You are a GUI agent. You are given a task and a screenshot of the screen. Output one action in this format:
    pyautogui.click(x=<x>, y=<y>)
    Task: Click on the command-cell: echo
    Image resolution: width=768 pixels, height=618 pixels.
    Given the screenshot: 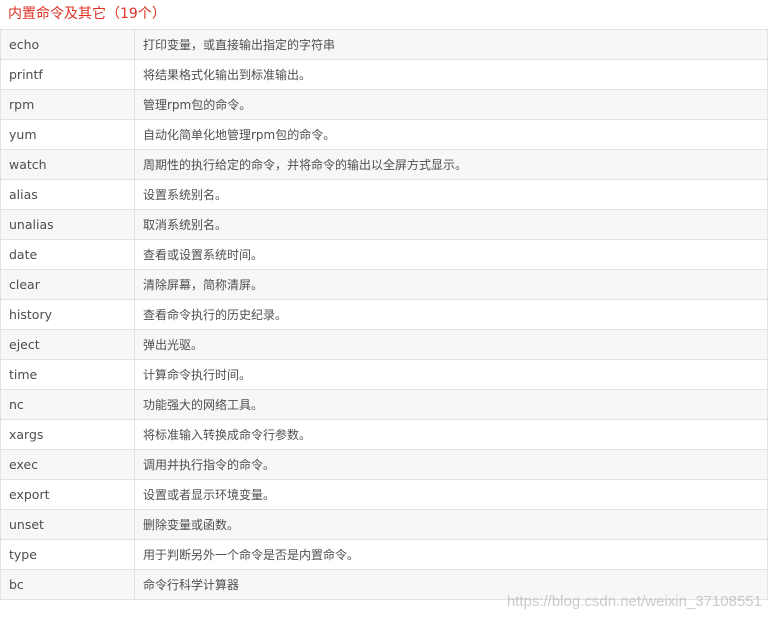 What is the action you would take?
    pyautogui.click(x=67, y=44)
    